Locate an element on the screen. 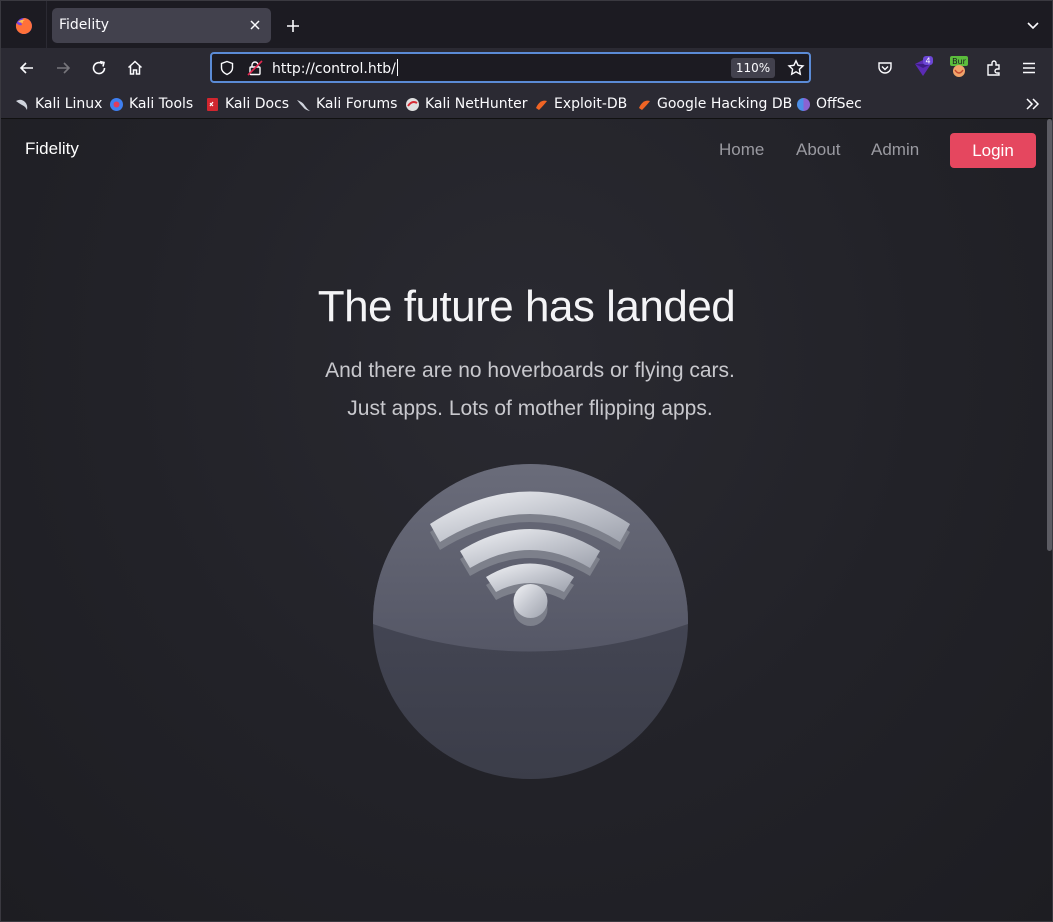 Image resolution: width=1053 pixels, height=922 pixels. bookmark-label: Google Hacking DB is located at coordinates (725, 104).